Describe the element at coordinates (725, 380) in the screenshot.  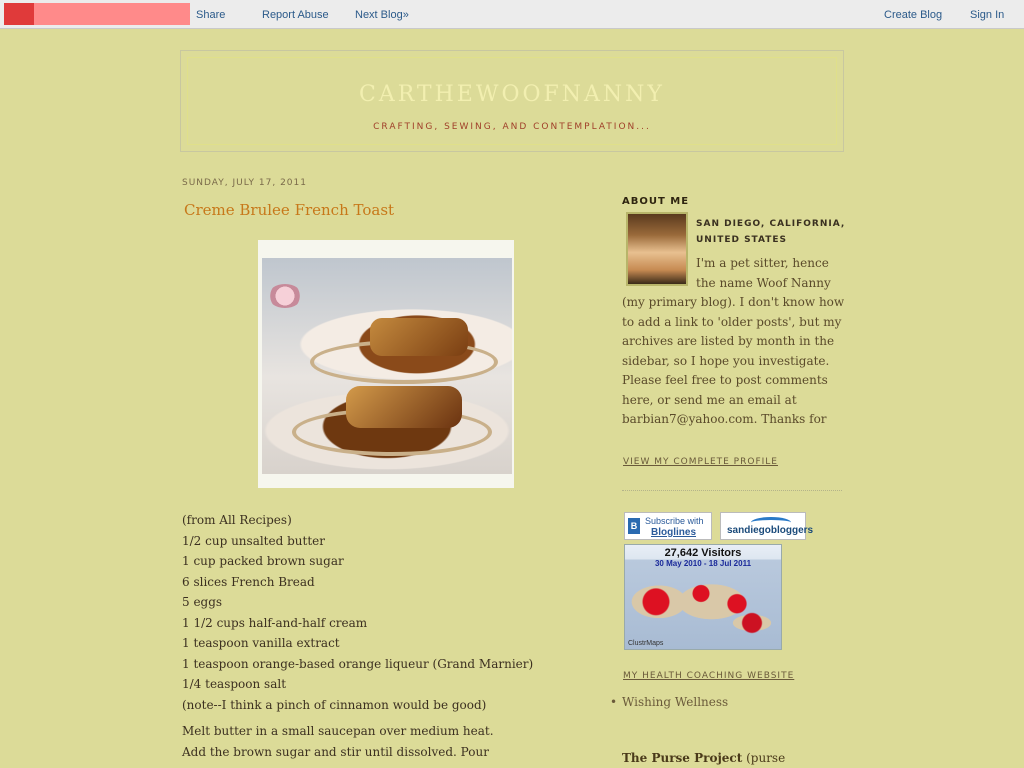
I see `bio-line: Please feel free to post comments` at that location.